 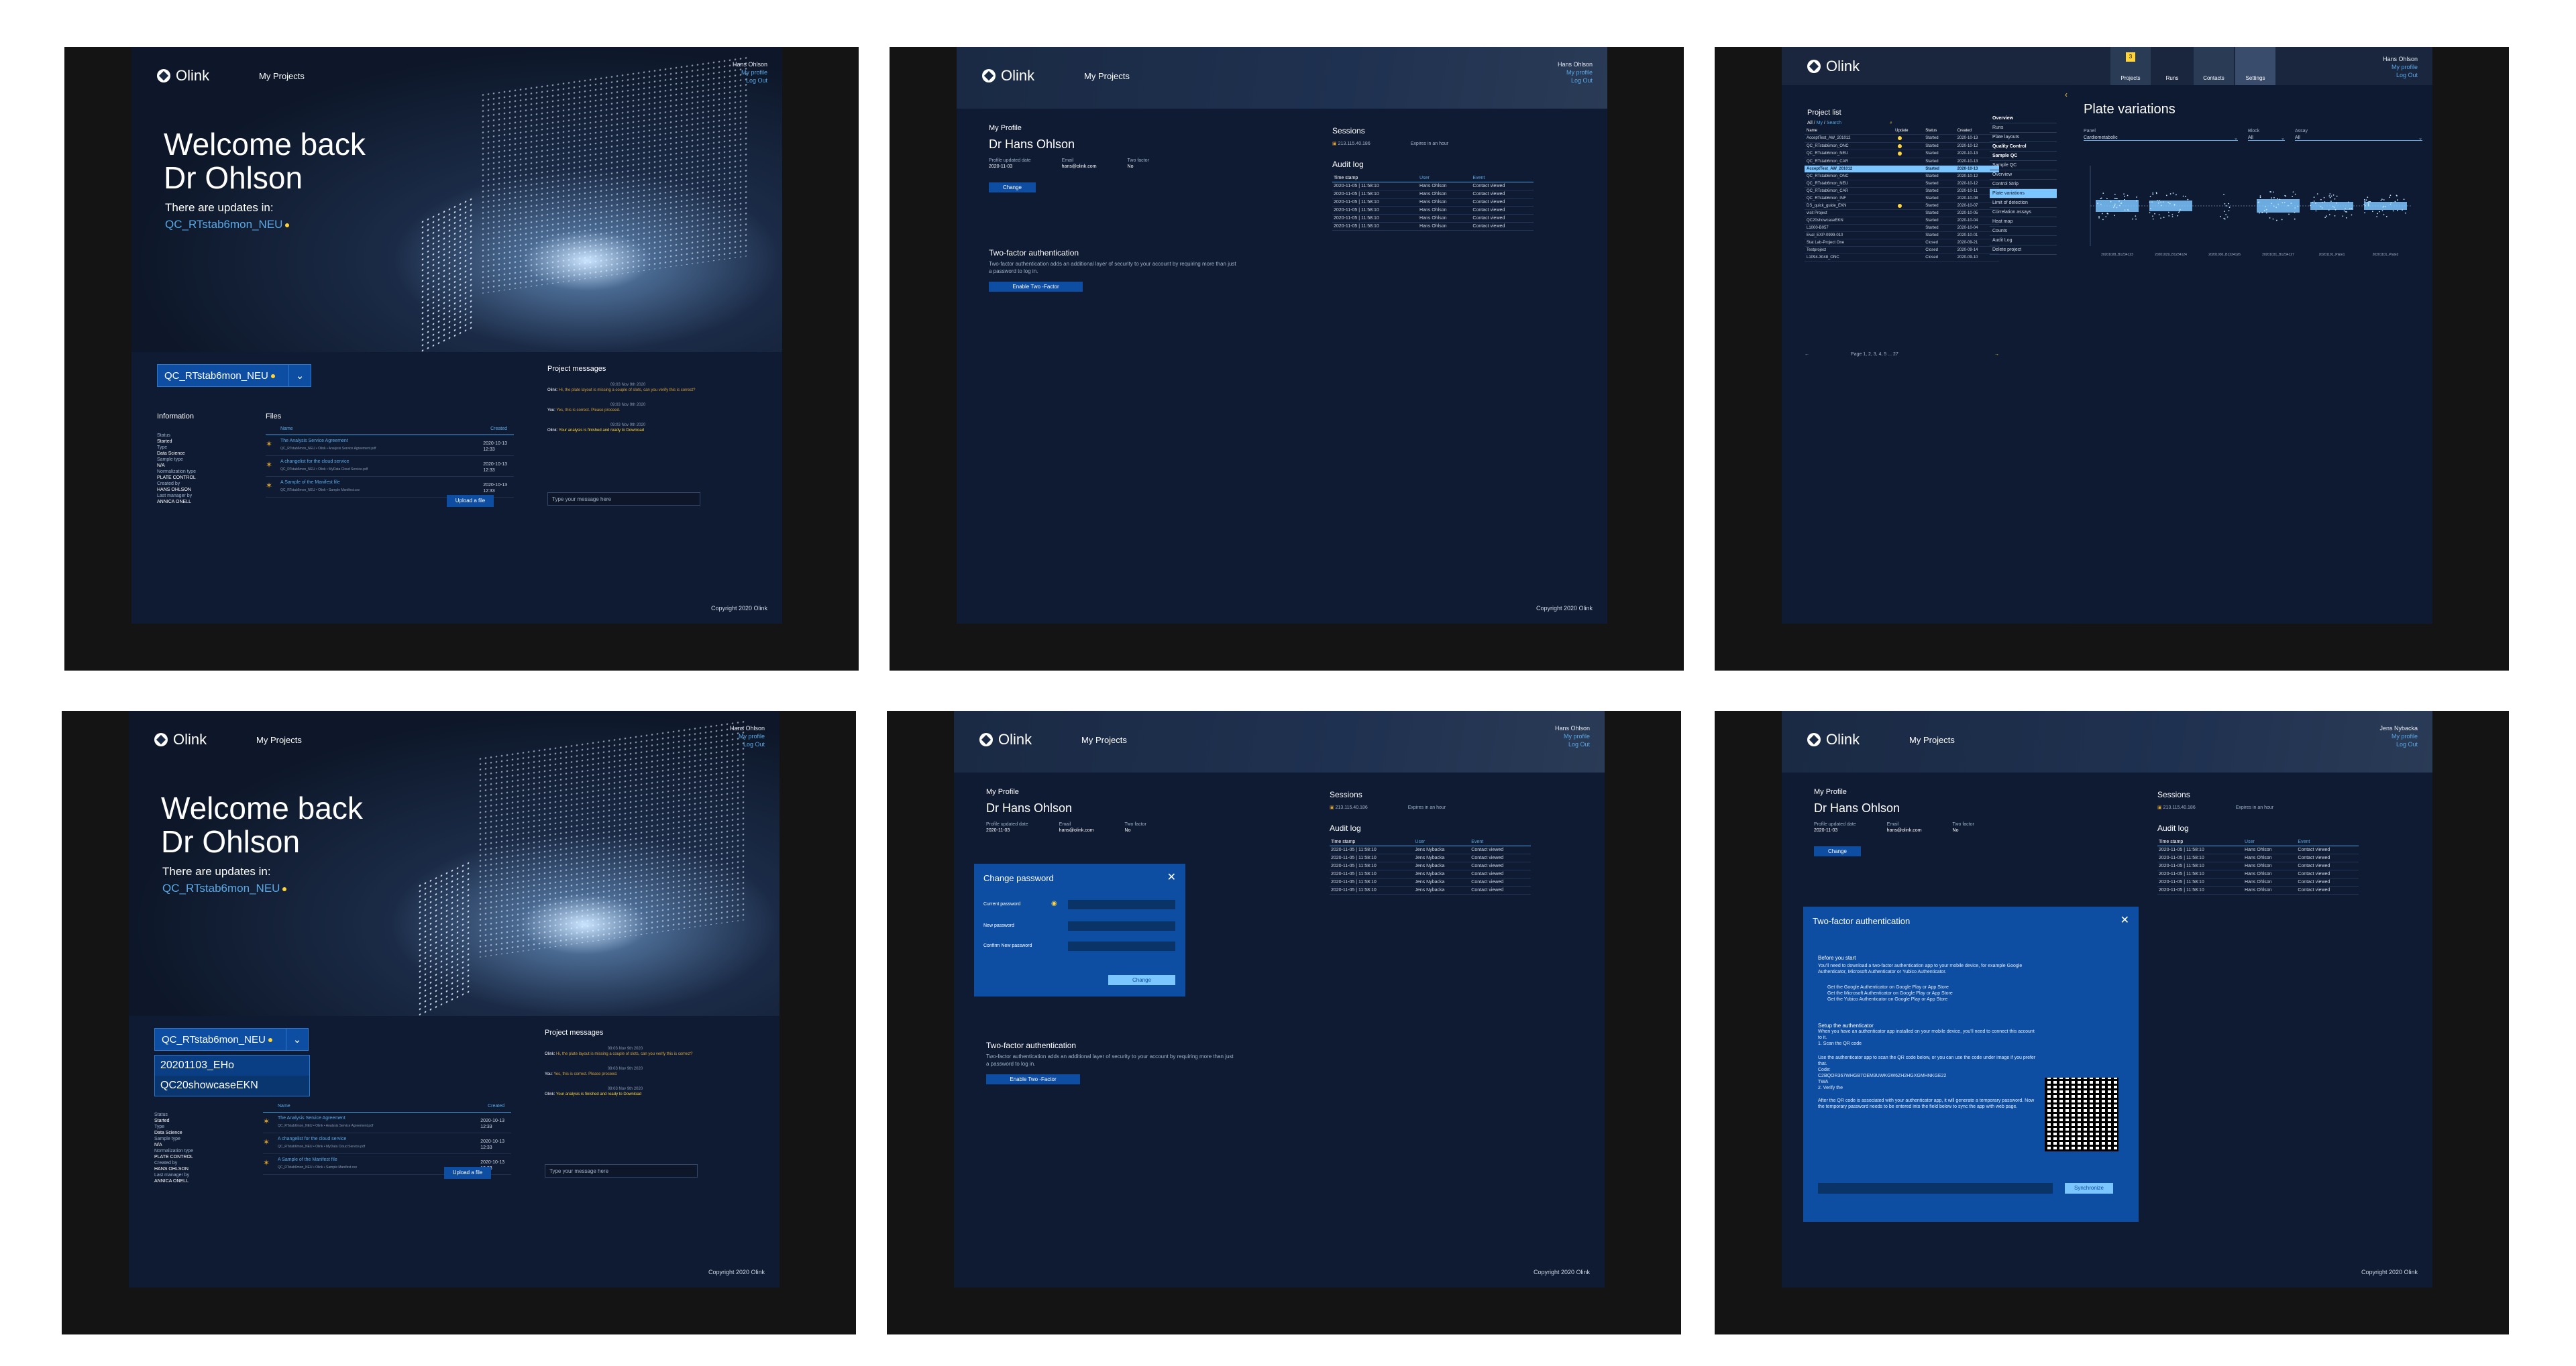 I want to click on search-icon: ⌕, so click(x=1891, y=123).